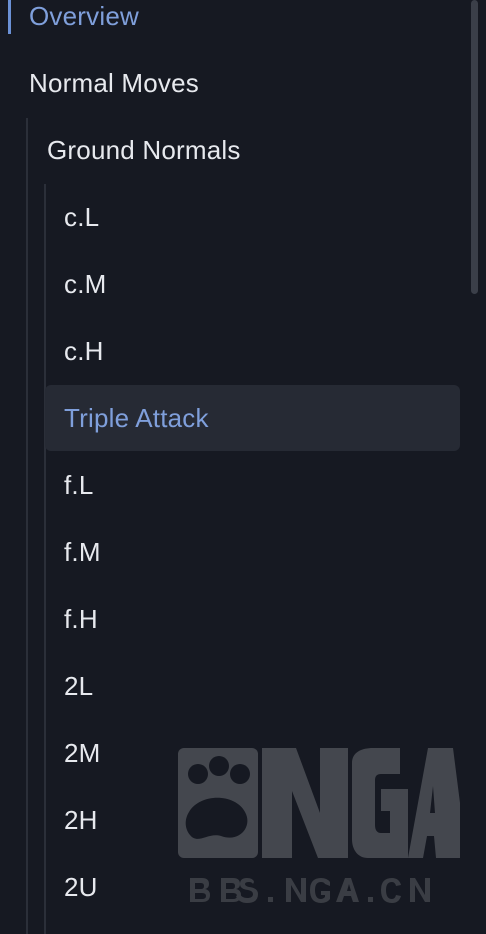  I want to click on current-section-indicator, so click(9, 17).